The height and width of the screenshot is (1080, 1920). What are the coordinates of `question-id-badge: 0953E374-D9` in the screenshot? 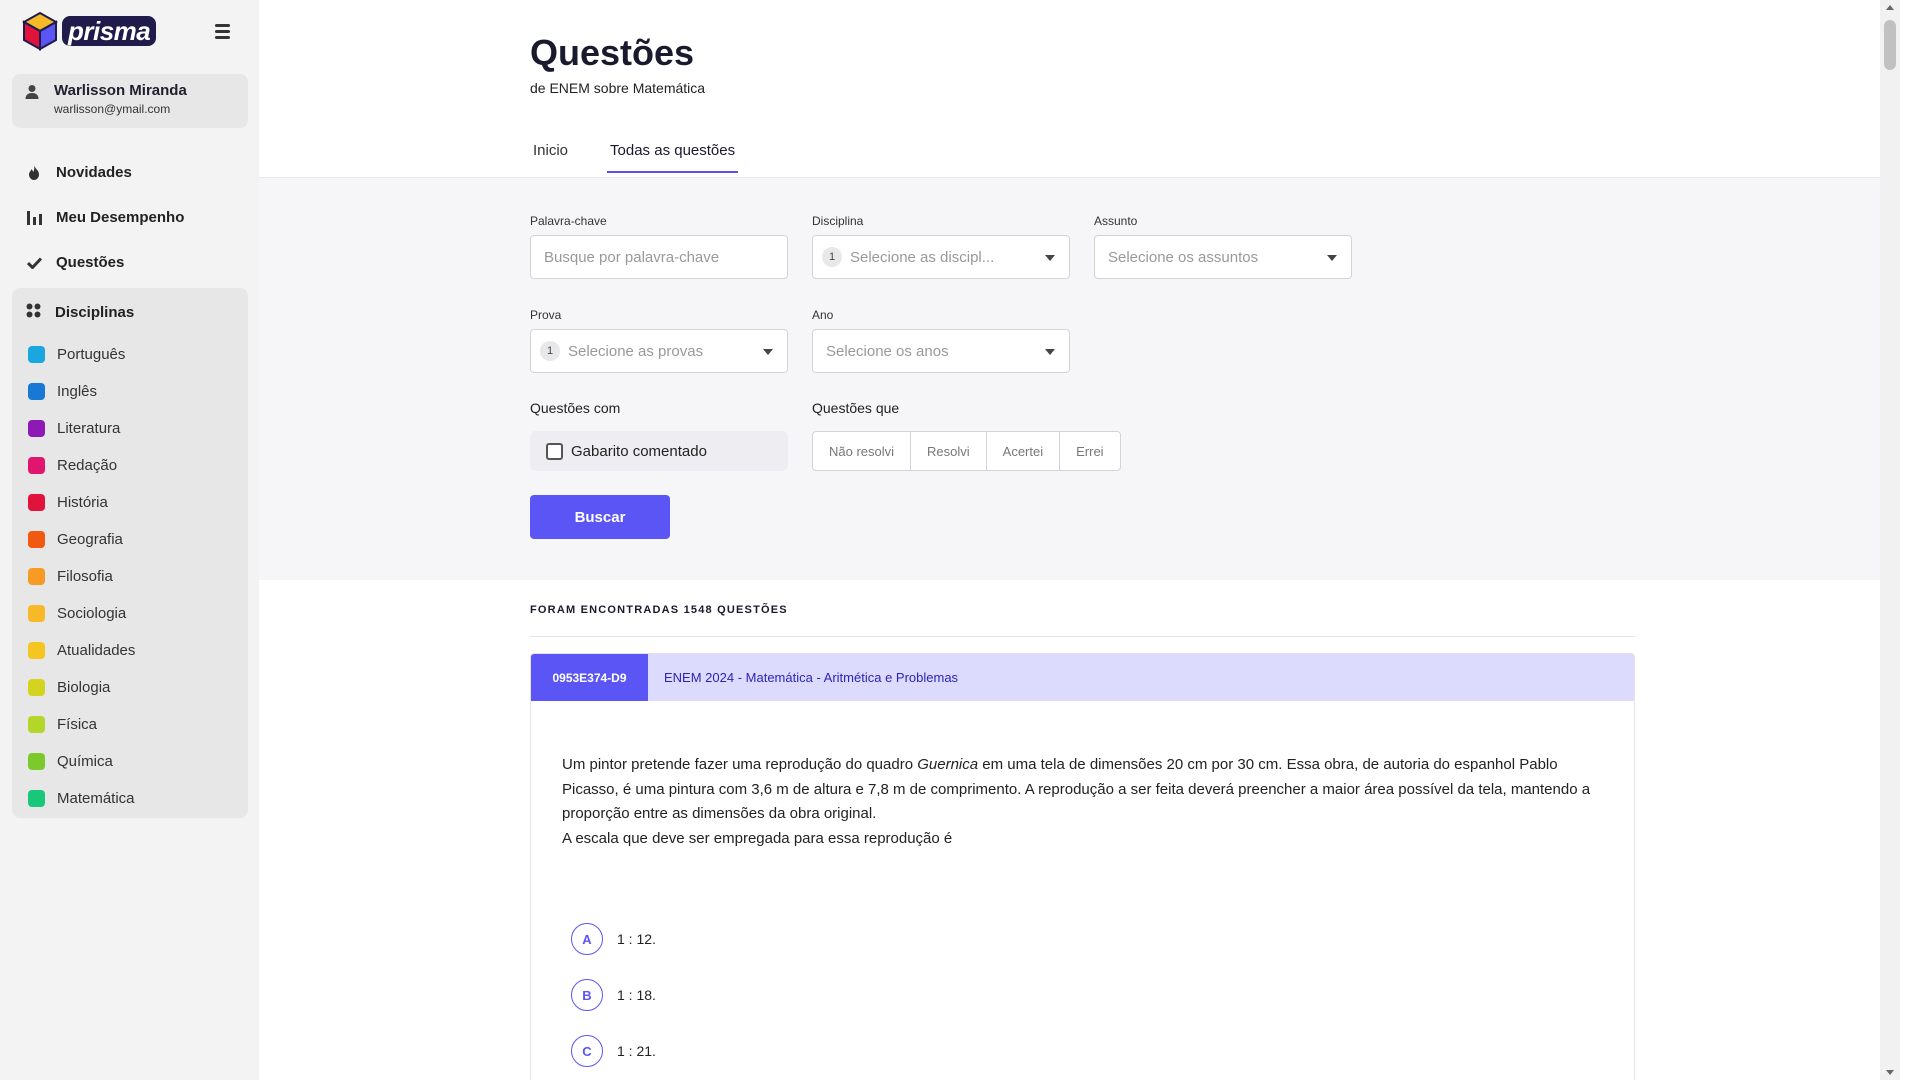 It's located at (589, 677).